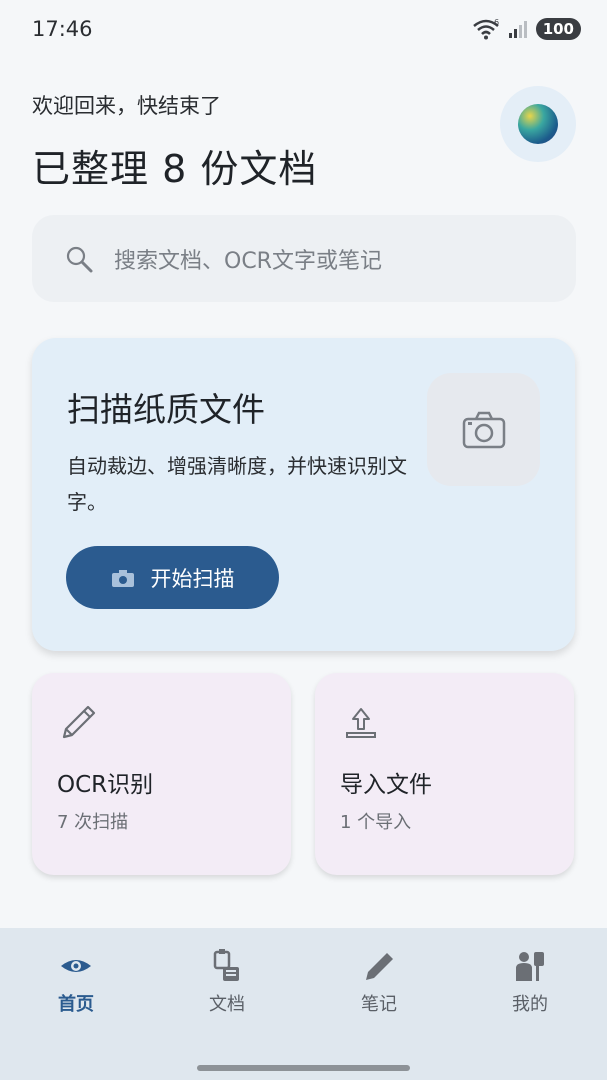  What do you see at coordinates (76, 1004) in the screenshot?
I see `nav-home-label: 首页` at bounding box center [76, 1004].